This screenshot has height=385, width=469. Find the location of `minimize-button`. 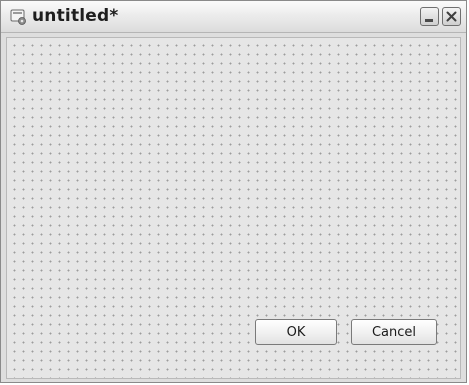

minimize-button is located at coordinates (429, 16).